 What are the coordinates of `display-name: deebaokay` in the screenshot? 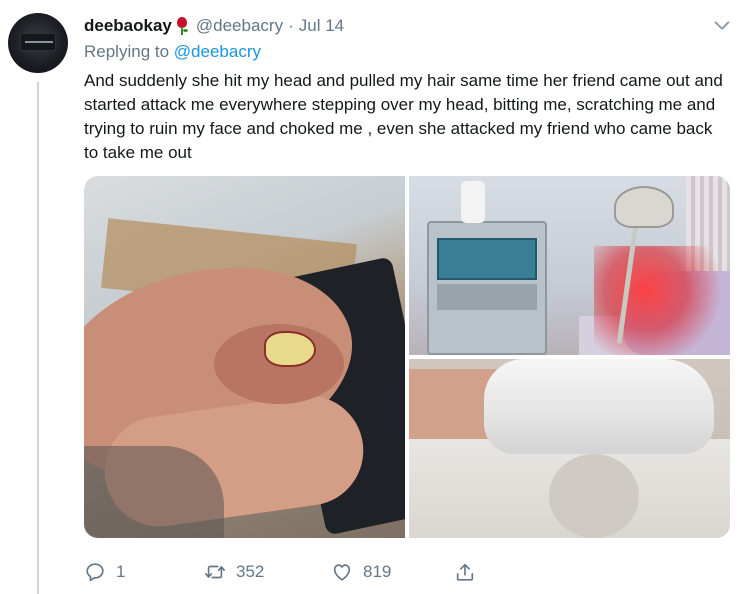 It's located at (128, 26).